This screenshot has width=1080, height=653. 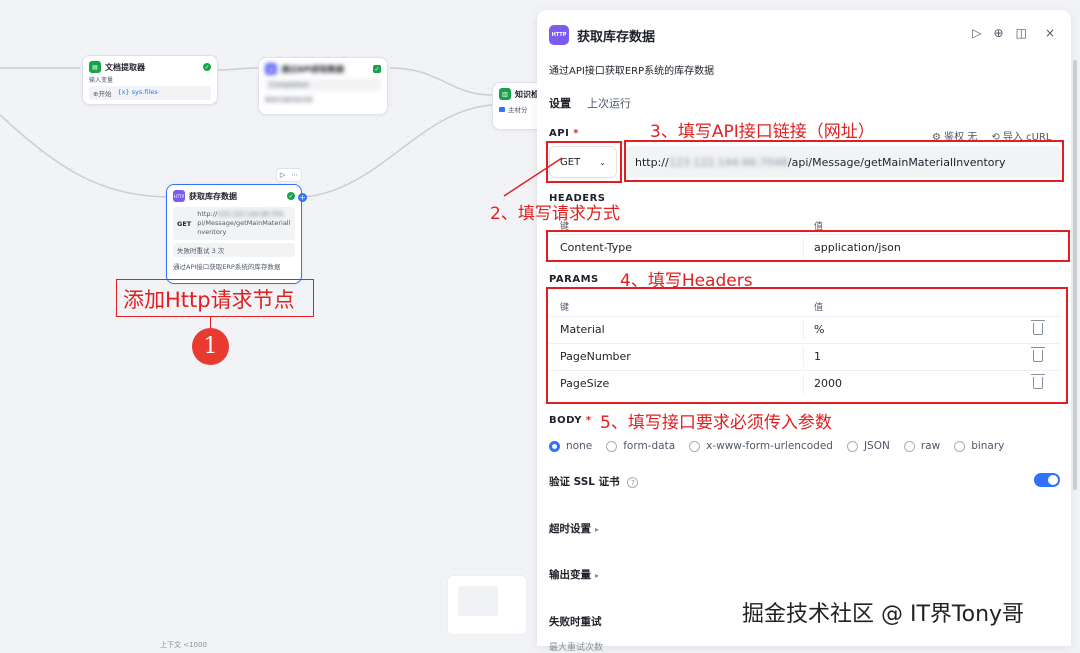 What do you see at coordinates (979, 446) in the screenshot?
I see `body-radio-binary: binary` at bounding box center [979, 446].